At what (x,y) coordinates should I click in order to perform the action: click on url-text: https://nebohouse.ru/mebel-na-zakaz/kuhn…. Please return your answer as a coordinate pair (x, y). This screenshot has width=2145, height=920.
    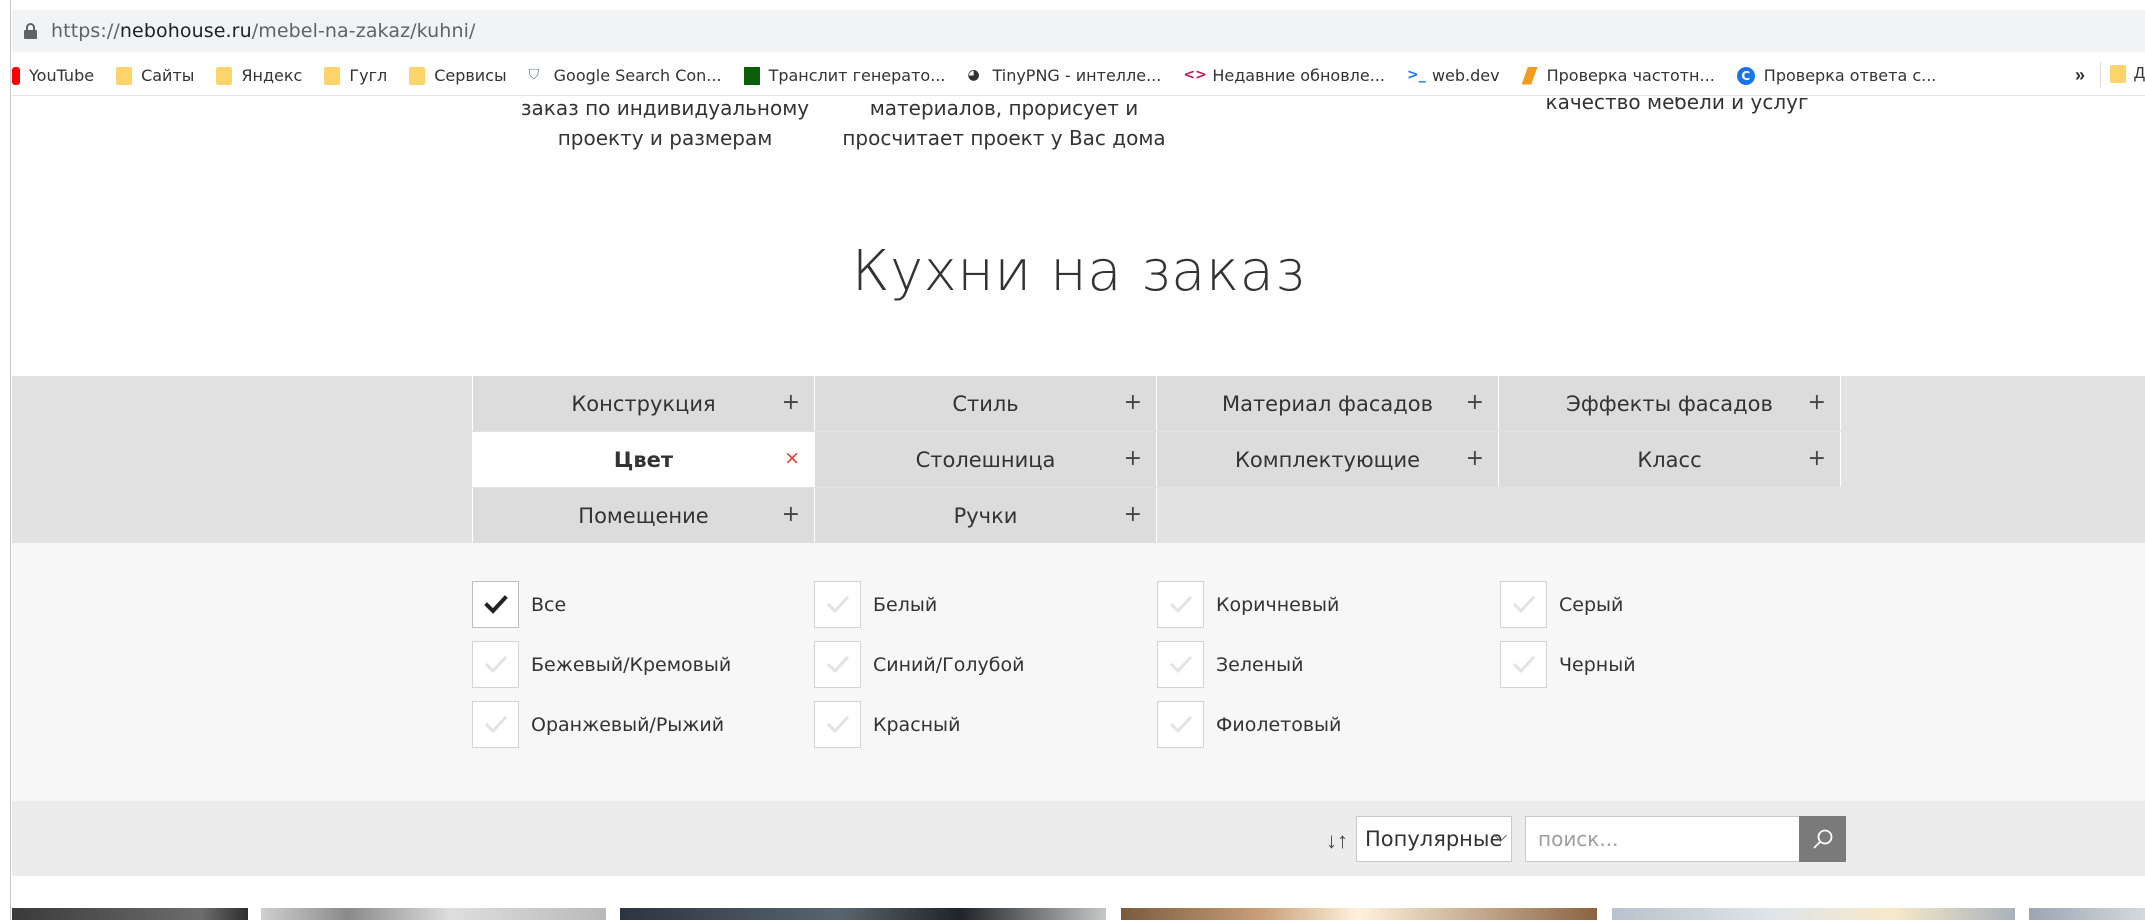
    Looking at the image, I should click on (263, 31).